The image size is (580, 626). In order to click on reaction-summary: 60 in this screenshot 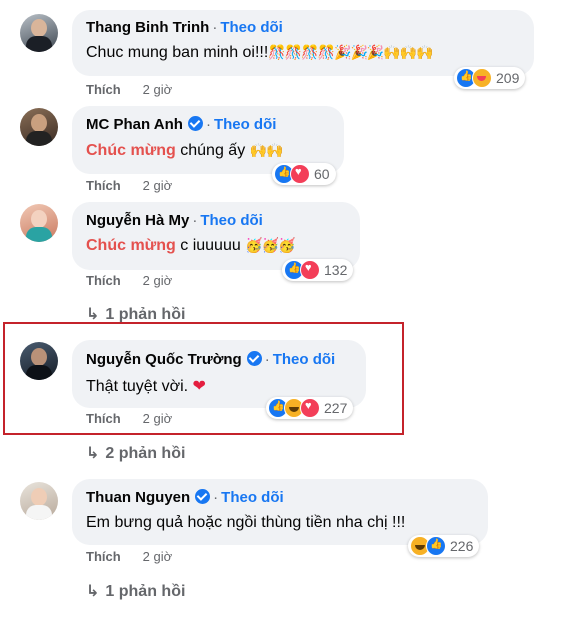, I will do `click(304, 174)`.